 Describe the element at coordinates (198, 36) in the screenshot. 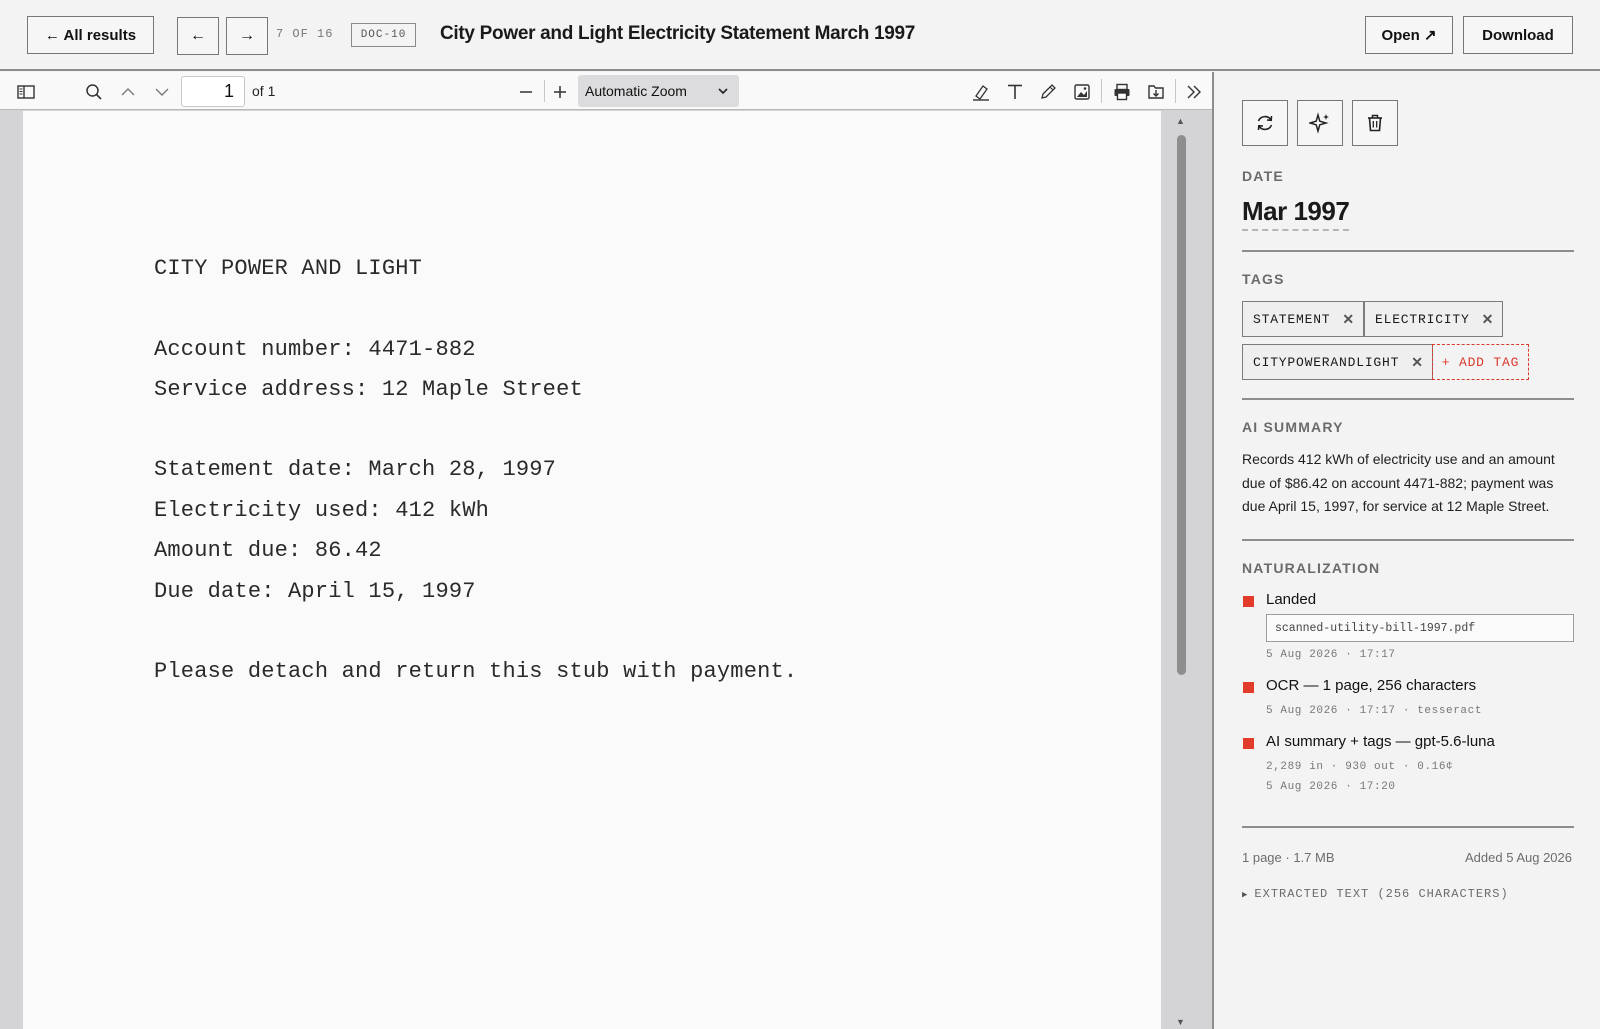

I see `previous-document-button: ←` at that location.